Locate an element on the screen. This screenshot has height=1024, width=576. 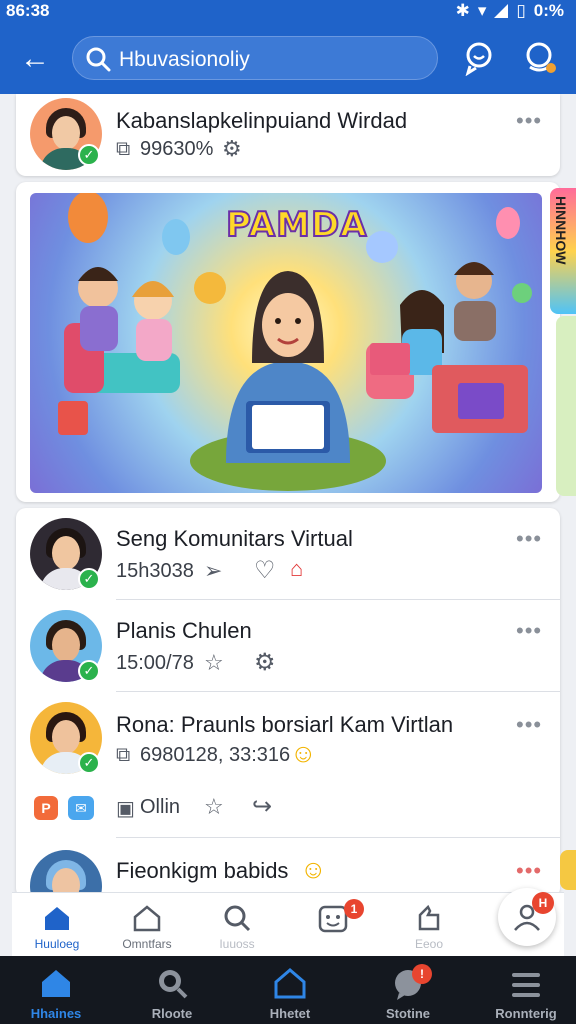
document-icon: ▣ is located at coordinates (125, 808).